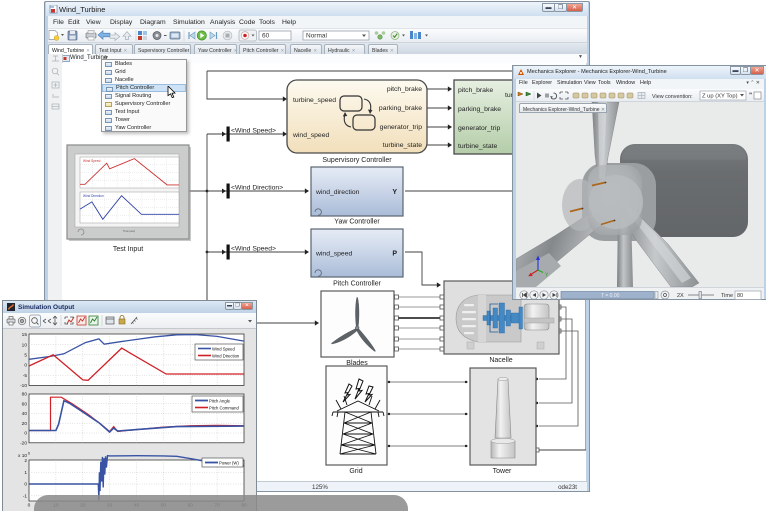 Image resolution: width=766 pixels, height=511 pixels. What do you see at coordinates (337, 192) in the screenshot?
I see `svg-text: wind_direction` at bounding box center [337, 192].